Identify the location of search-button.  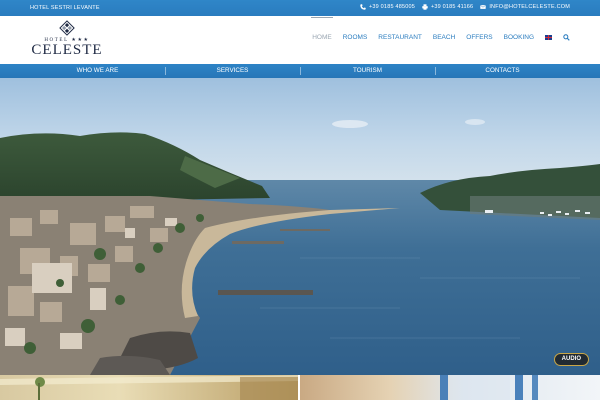
(566, 37).